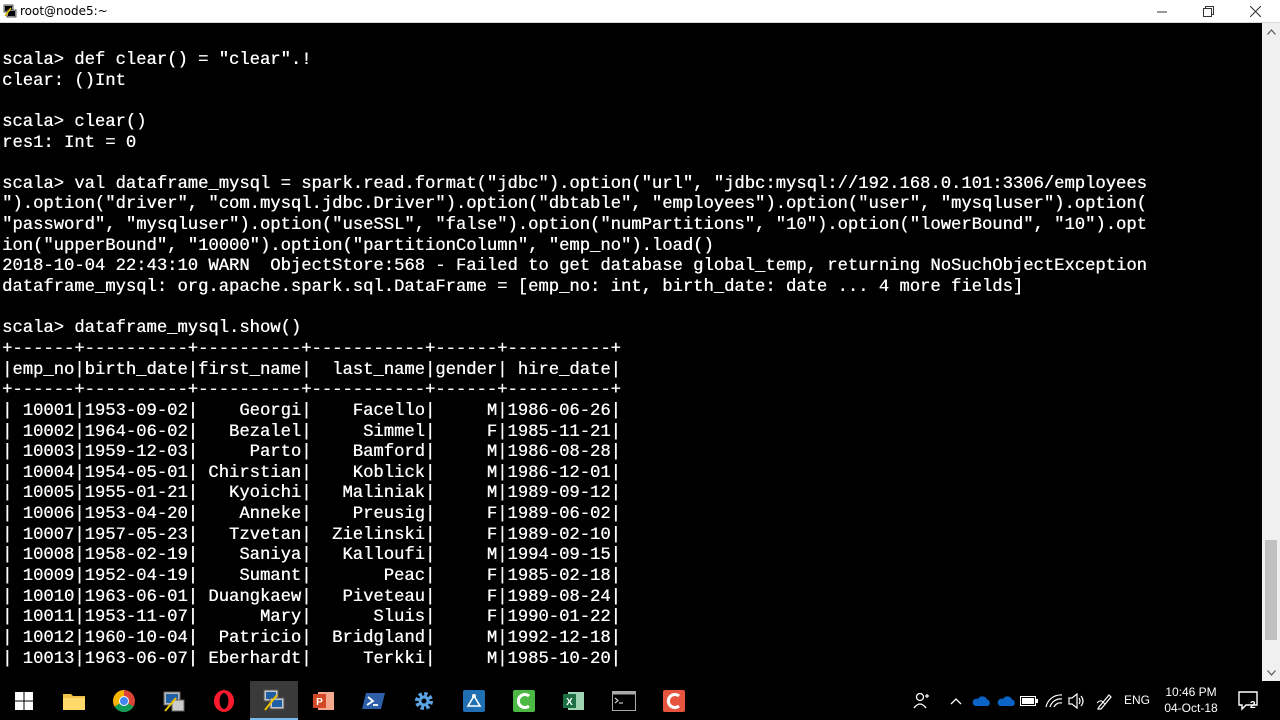 The height and width of the screenshot is (720, 1280). I want to click on taskbar-app-green, so click(524, 700).